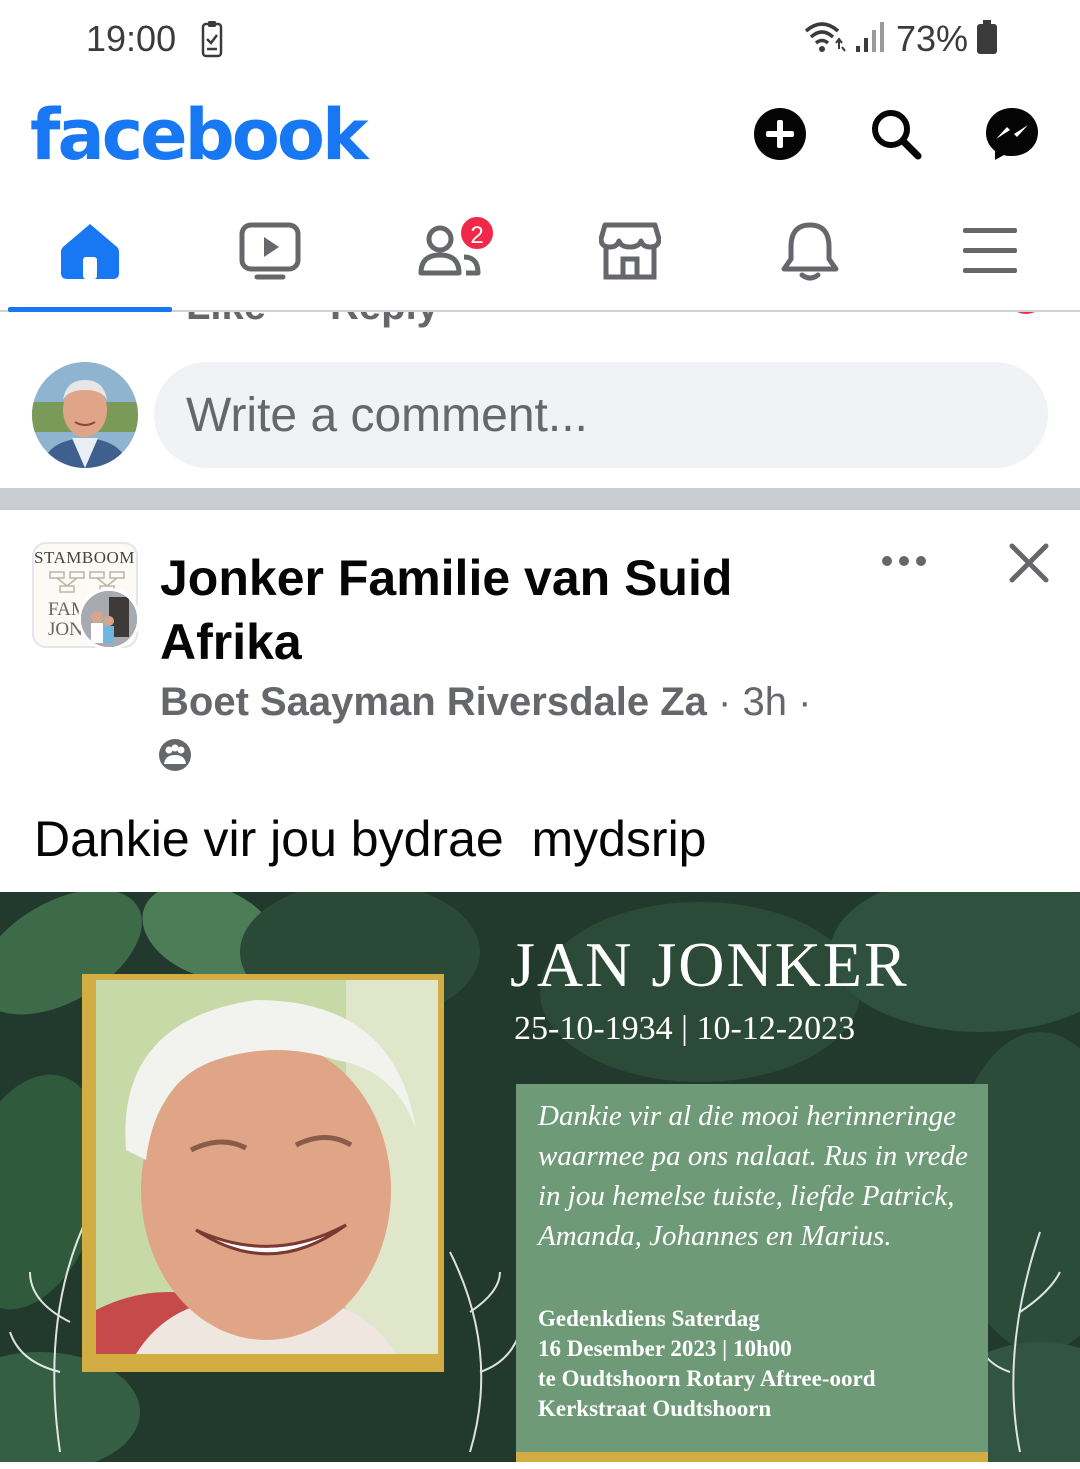 Image resolution: width=1080 pixels, height=1469 pixels. Describe the element at coordinates (707, 1378) in the screenshot. I see `service-line: te Oudtshoorn Rotary Aftree-oord` at that location.